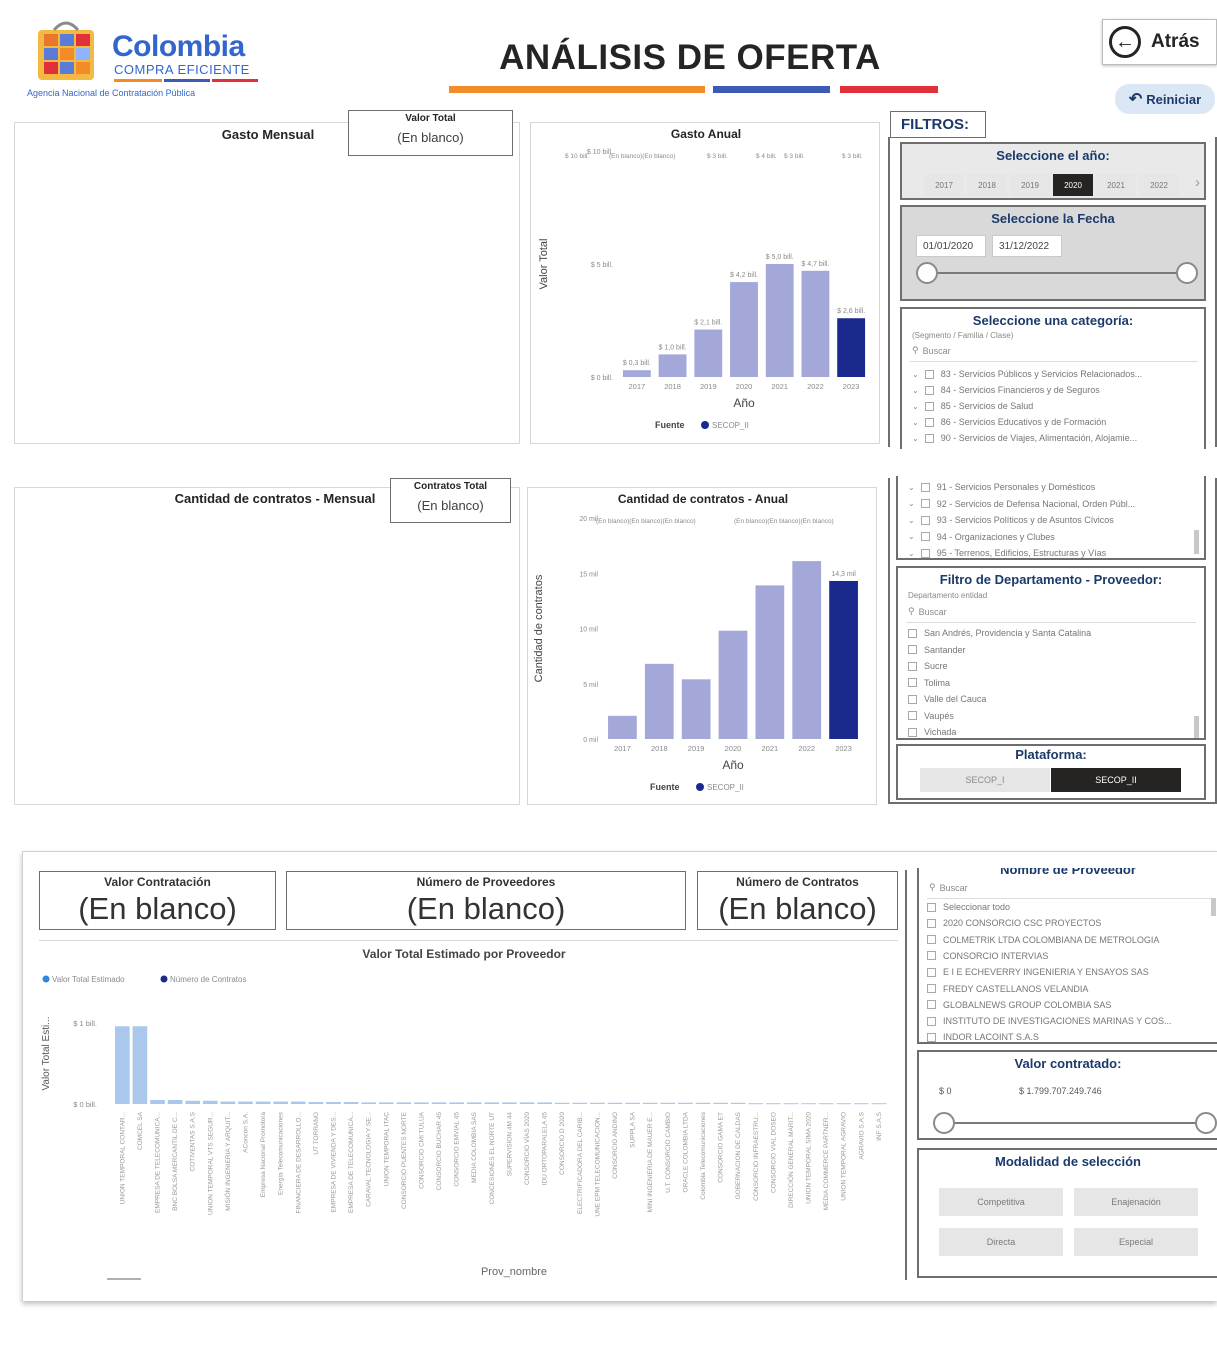 The width and height of the screenshot is (1217, 1351). Describe the element at coordinates (1116, 780) in the screenshot. I see `platform-option-secop_ii: SECOP_II` at that location.